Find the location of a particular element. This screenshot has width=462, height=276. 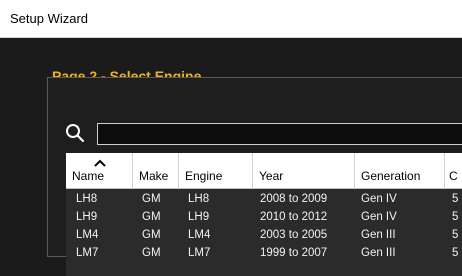

table-cell: 2010 to 2012 is located at coordinates (294, 217).